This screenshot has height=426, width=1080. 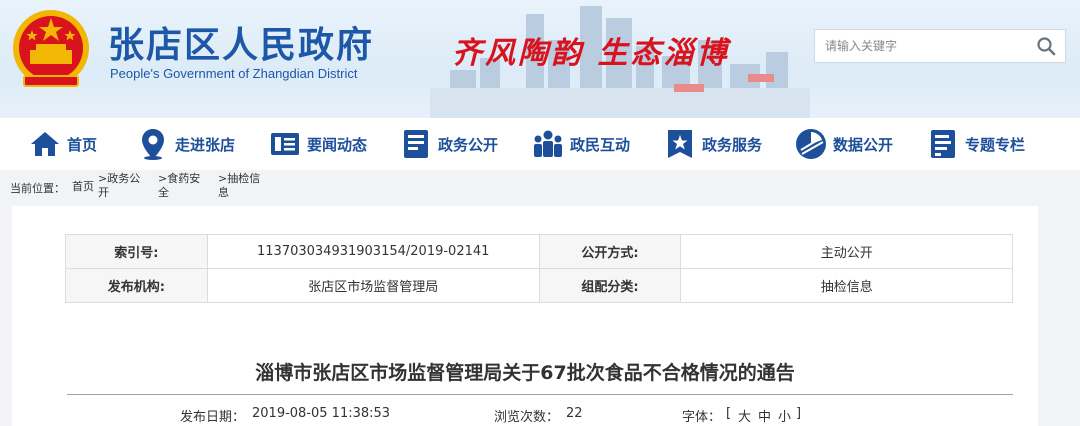 What do you see at coordinates (846, 285) in the screenshot?
I see `category-value: 抽检信息` at bounding box center [846, 285].